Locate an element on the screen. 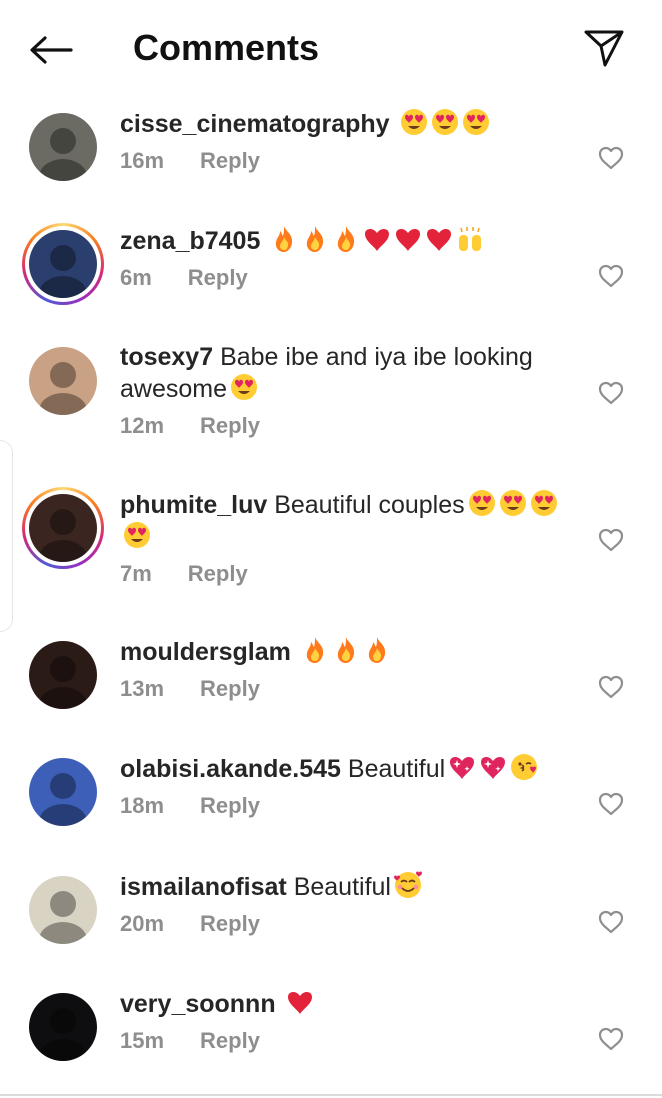  comment-item: phumite_luv Beautiful couples 7m Reply is located at coordinates (331, 534).